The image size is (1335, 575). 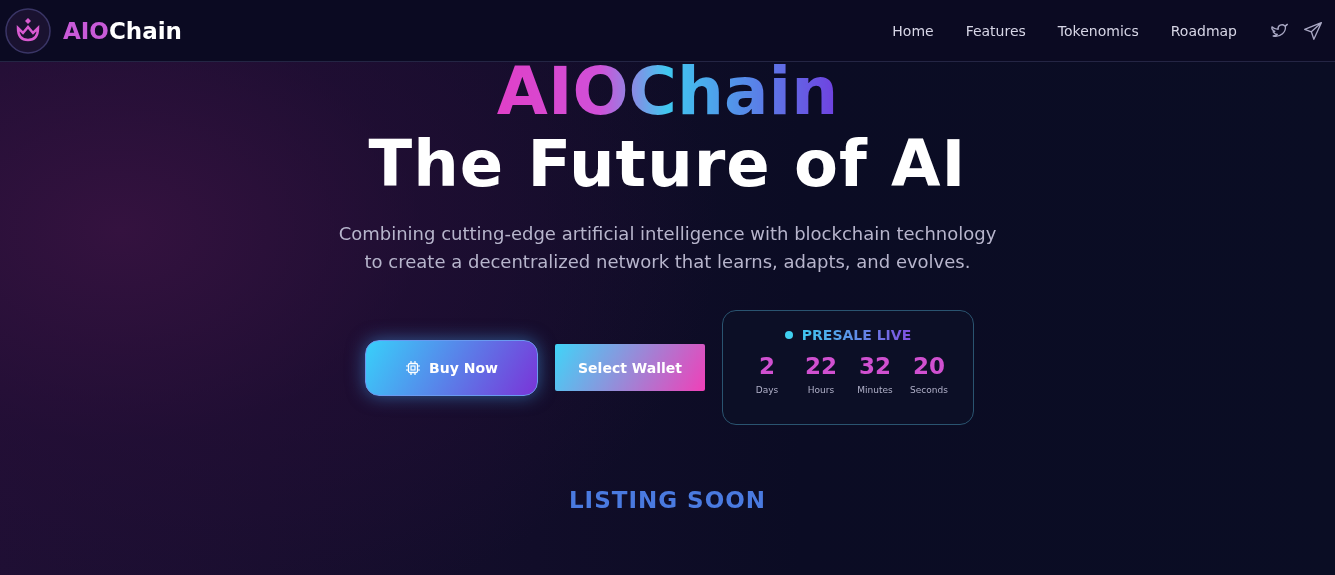 I want to click on chip-icon, so click(x=413, y=367).